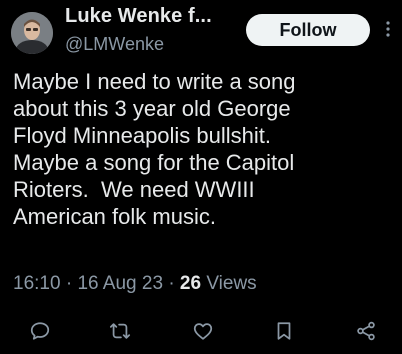 The width and height of the screenshot is (402, 354). Describe the element at coordinates (120, 283) in the screenshot. I see `tweet-date: 16 Aug 23` at that location.